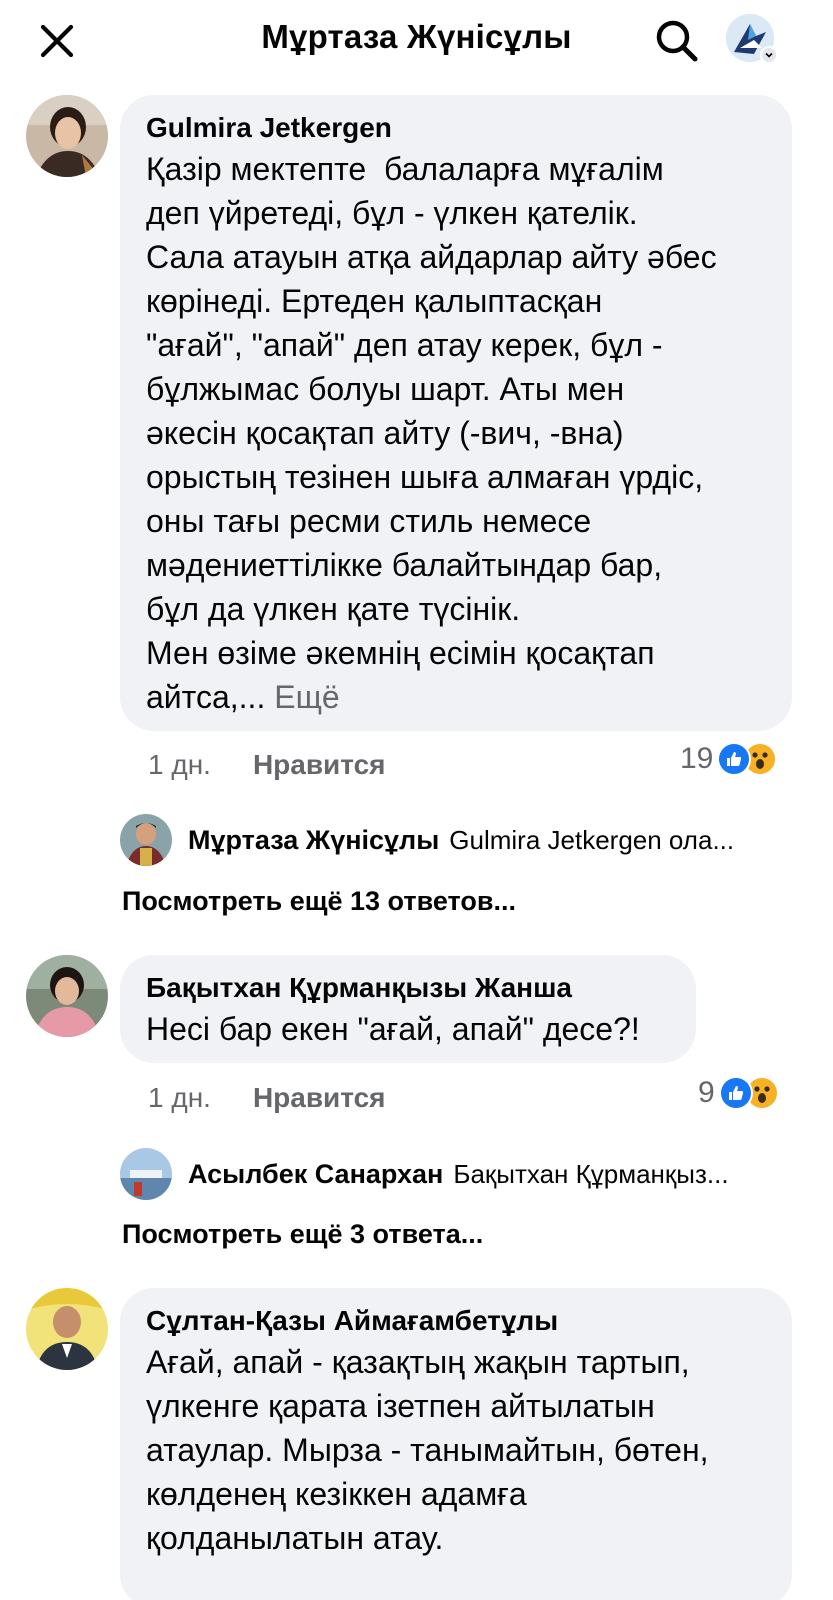 The image size is (833, 1600). I want to click on reactions-summary: 19, so click(729, 759).